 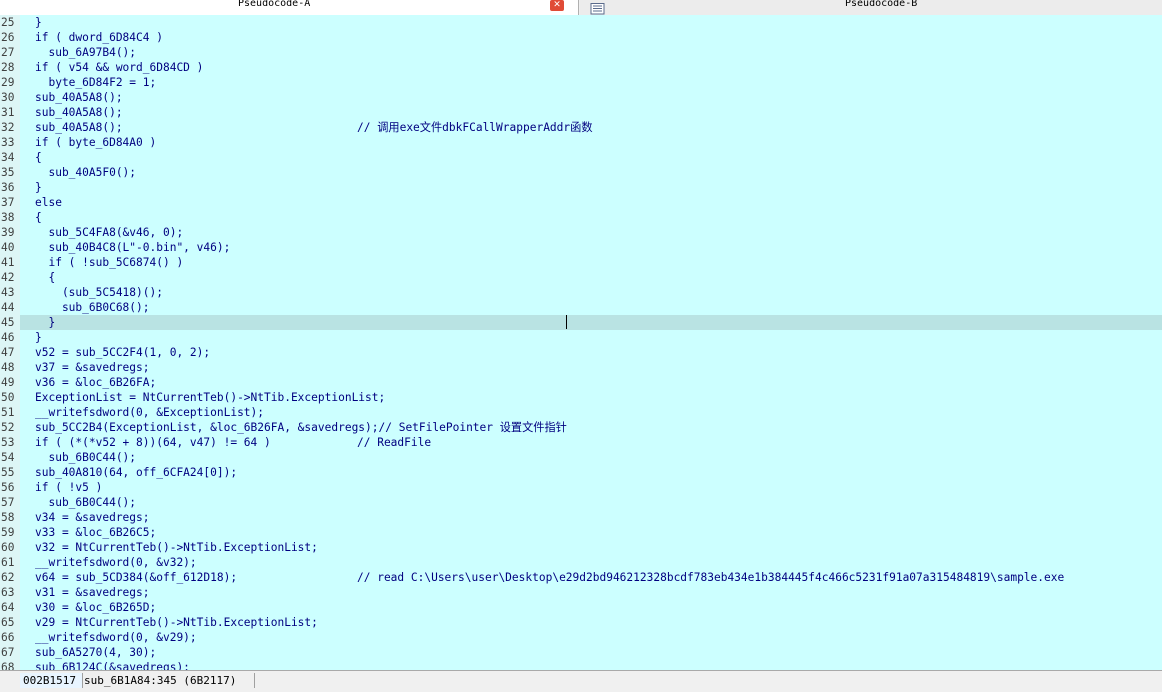 I want to click on code-text: v33 = &loc_6B26C5;, so click(x=96, y=532).